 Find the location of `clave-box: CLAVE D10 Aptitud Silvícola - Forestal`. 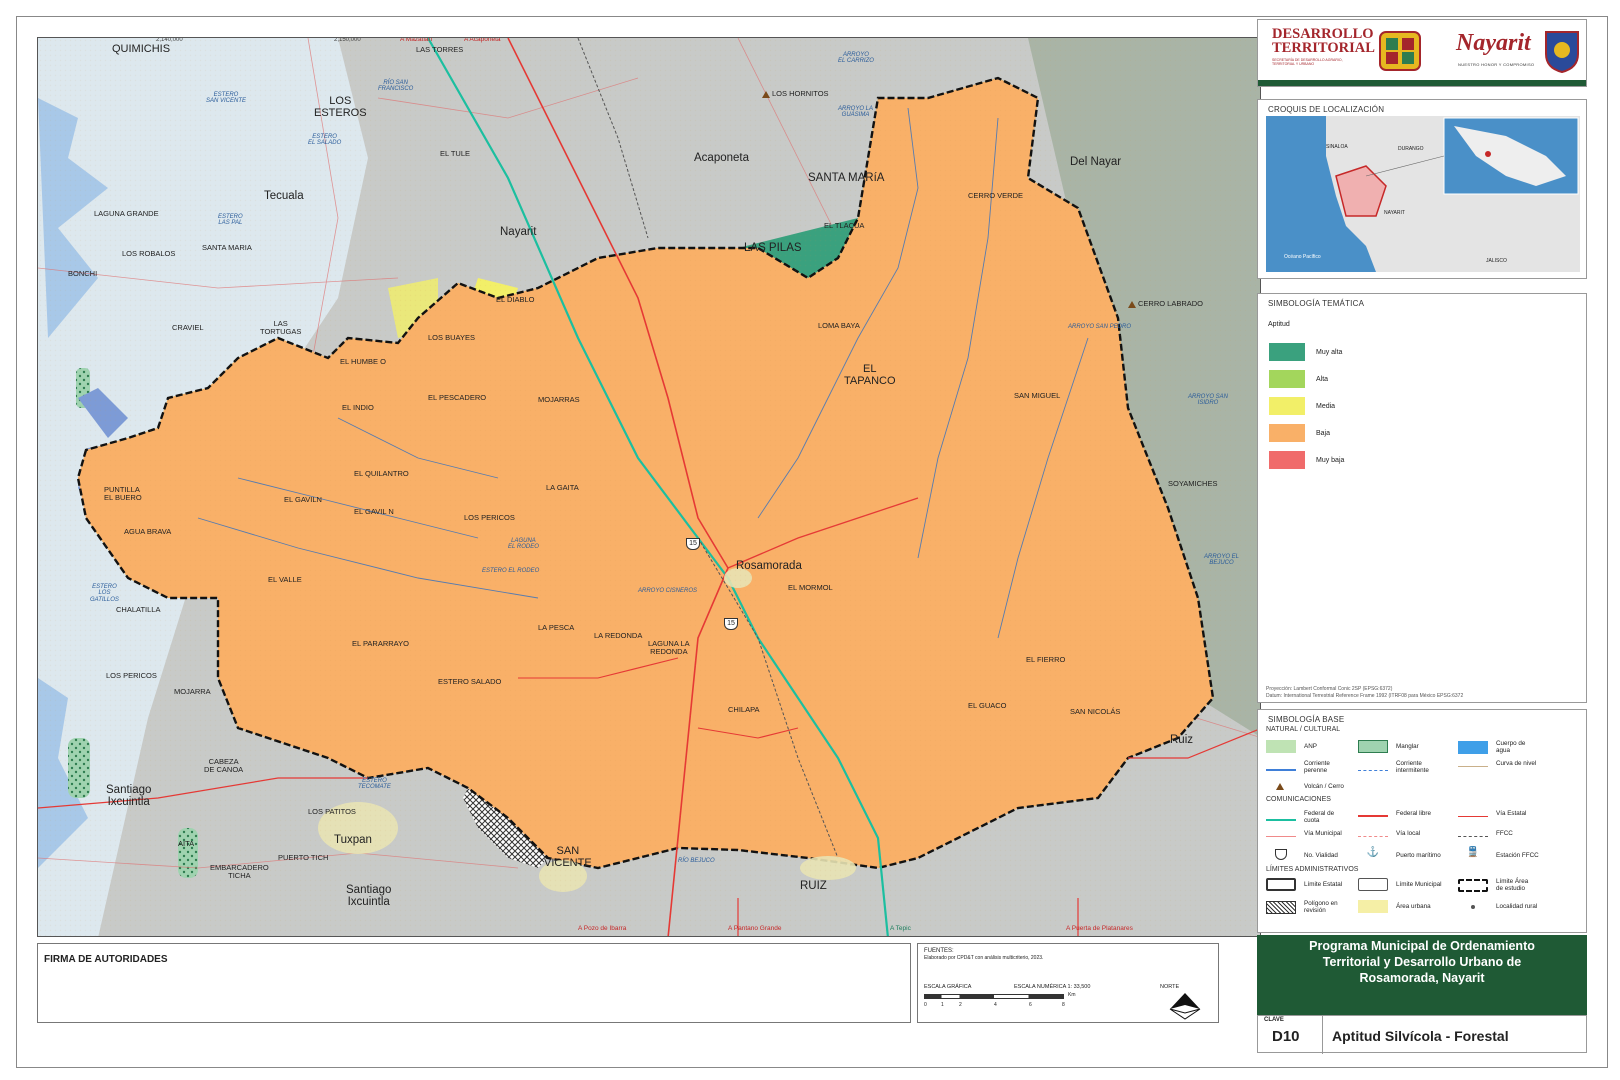

clave-box: CLAVE D10 Aptitud Silvícola - Forestal is located at coordinates (1422, 1034).